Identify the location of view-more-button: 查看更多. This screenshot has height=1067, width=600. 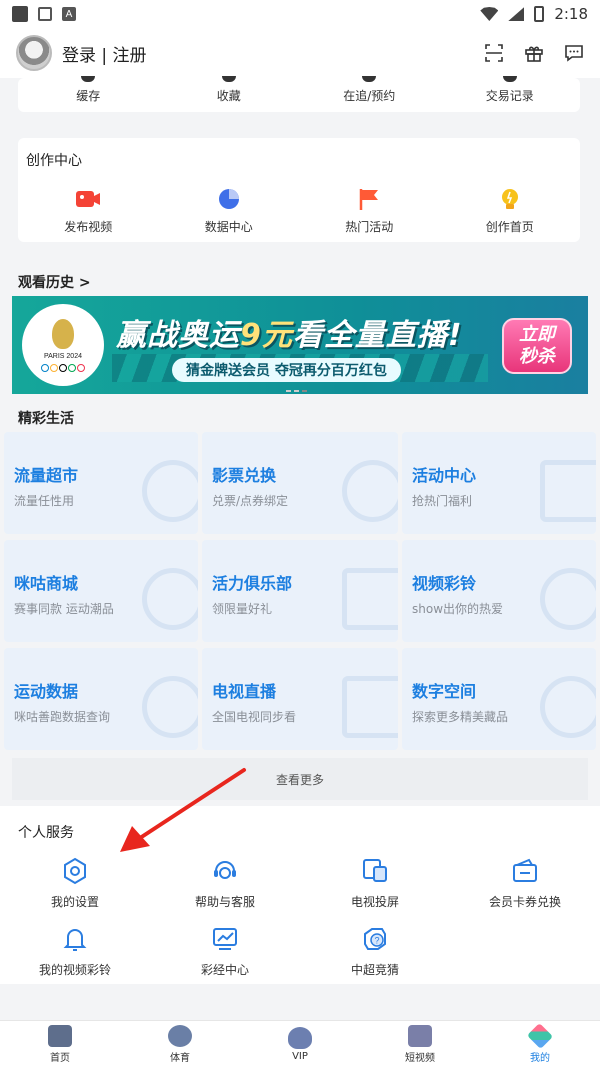
(300, 779).